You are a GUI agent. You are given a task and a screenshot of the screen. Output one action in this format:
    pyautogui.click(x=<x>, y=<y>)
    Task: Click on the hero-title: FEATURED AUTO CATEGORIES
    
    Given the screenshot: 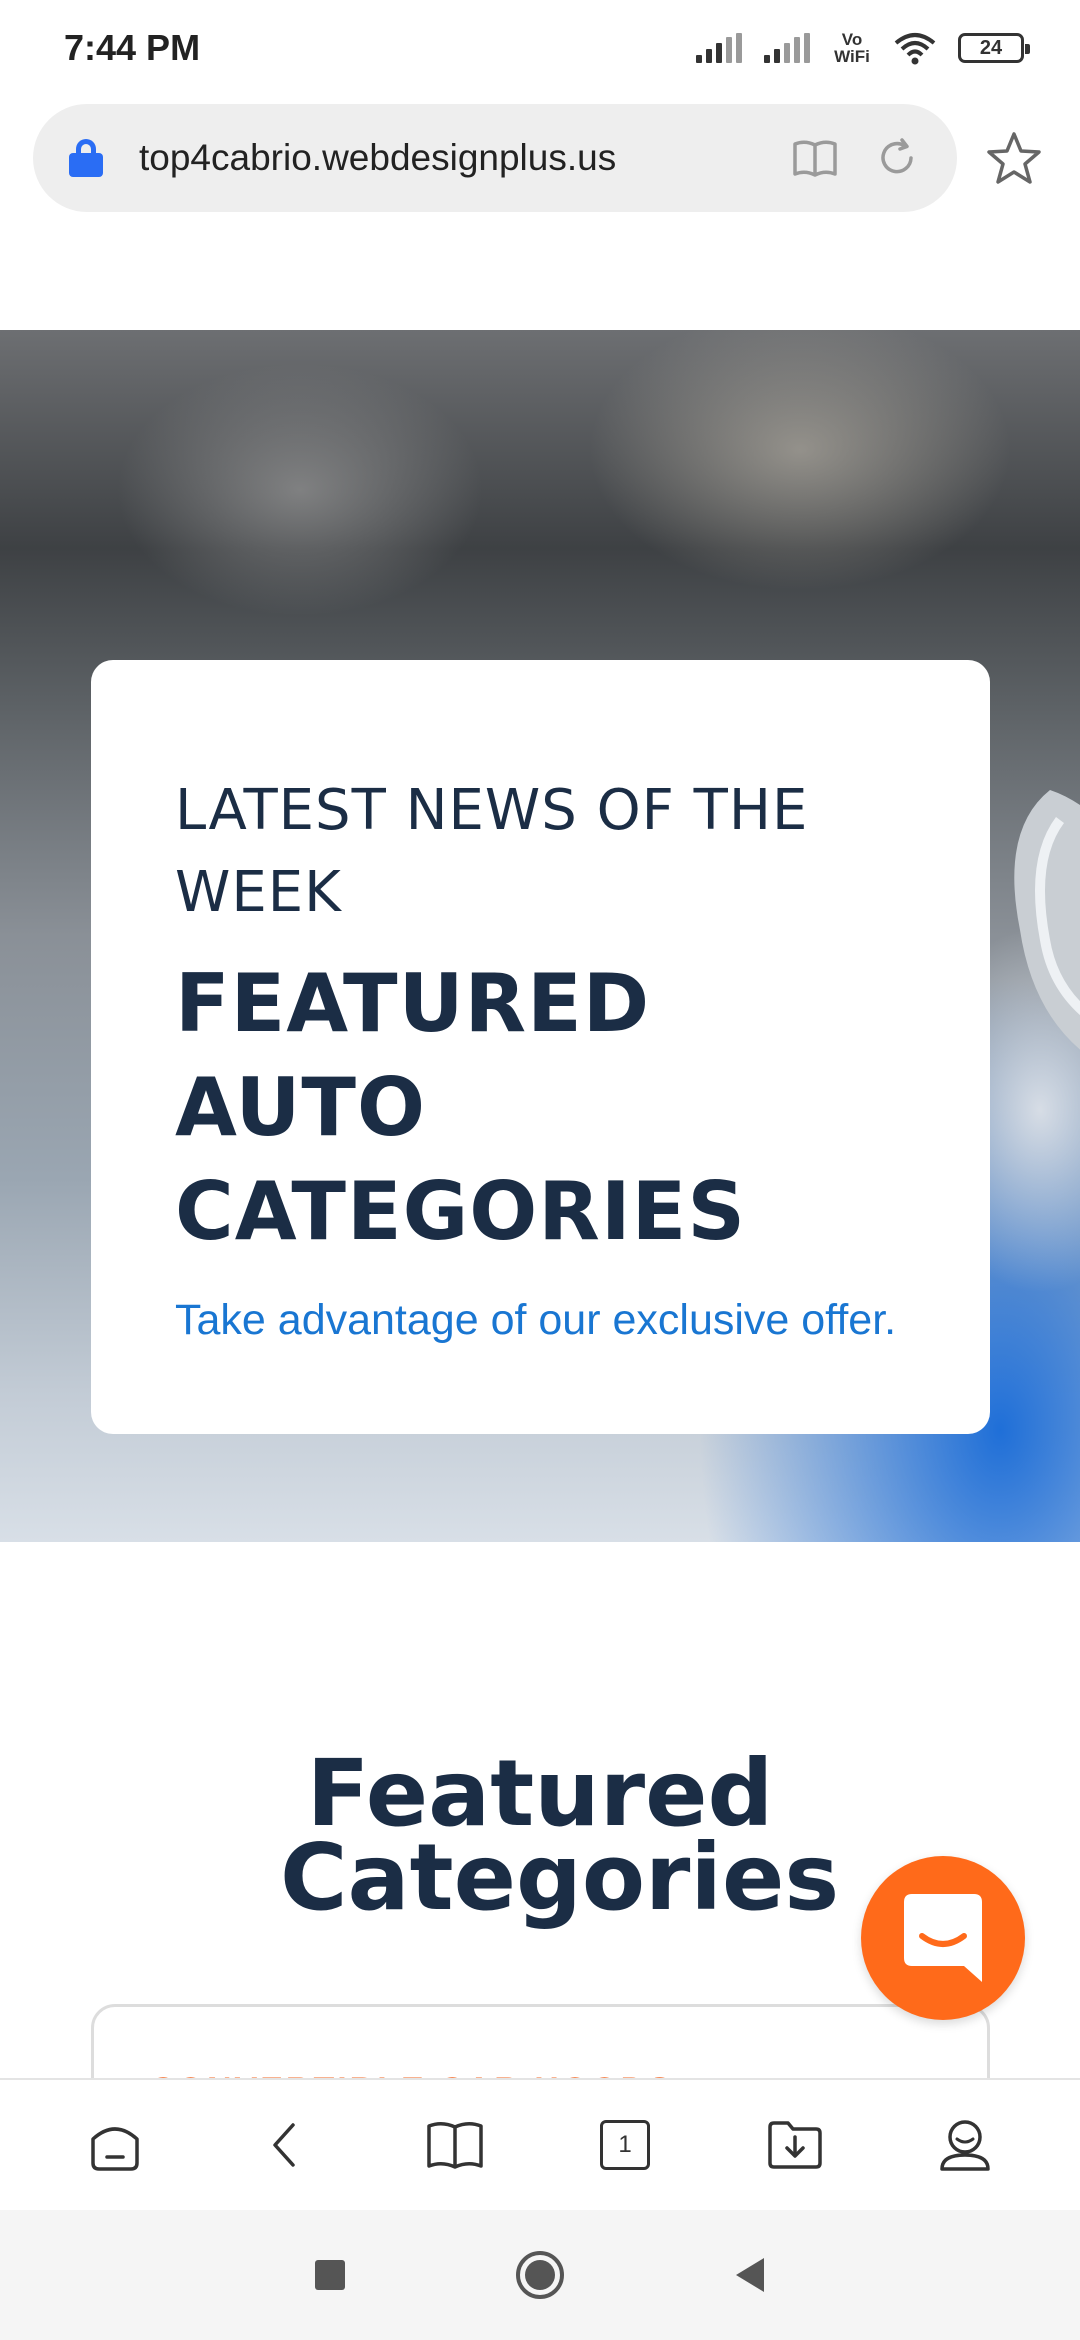 What is the action you would take?
    pyautogui.click(x=460, y=1107)
    